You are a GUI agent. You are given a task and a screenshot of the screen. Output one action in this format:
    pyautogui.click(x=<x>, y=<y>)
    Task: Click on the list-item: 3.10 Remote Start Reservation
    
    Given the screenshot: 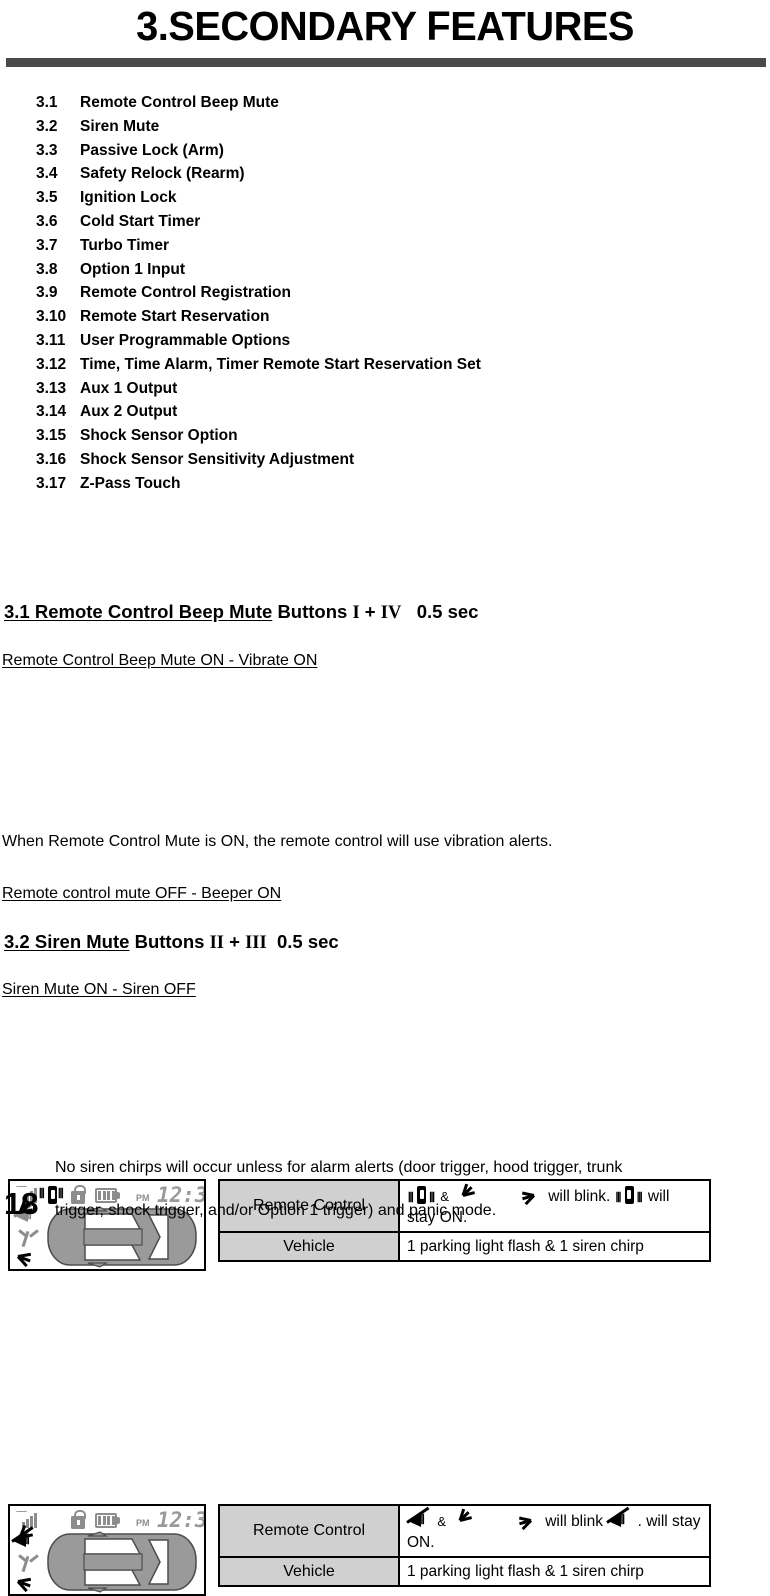 What is the action you would take?
    pyautogui.click(x=403, y=317)
    